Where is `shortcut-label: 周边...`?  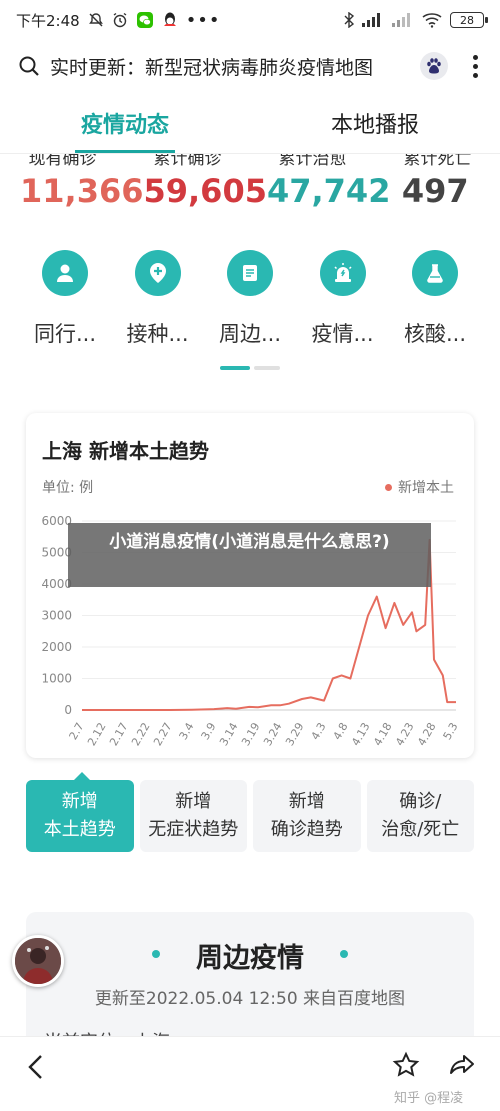 shortcut-label: 周边... is located at coordinates (250, 334).